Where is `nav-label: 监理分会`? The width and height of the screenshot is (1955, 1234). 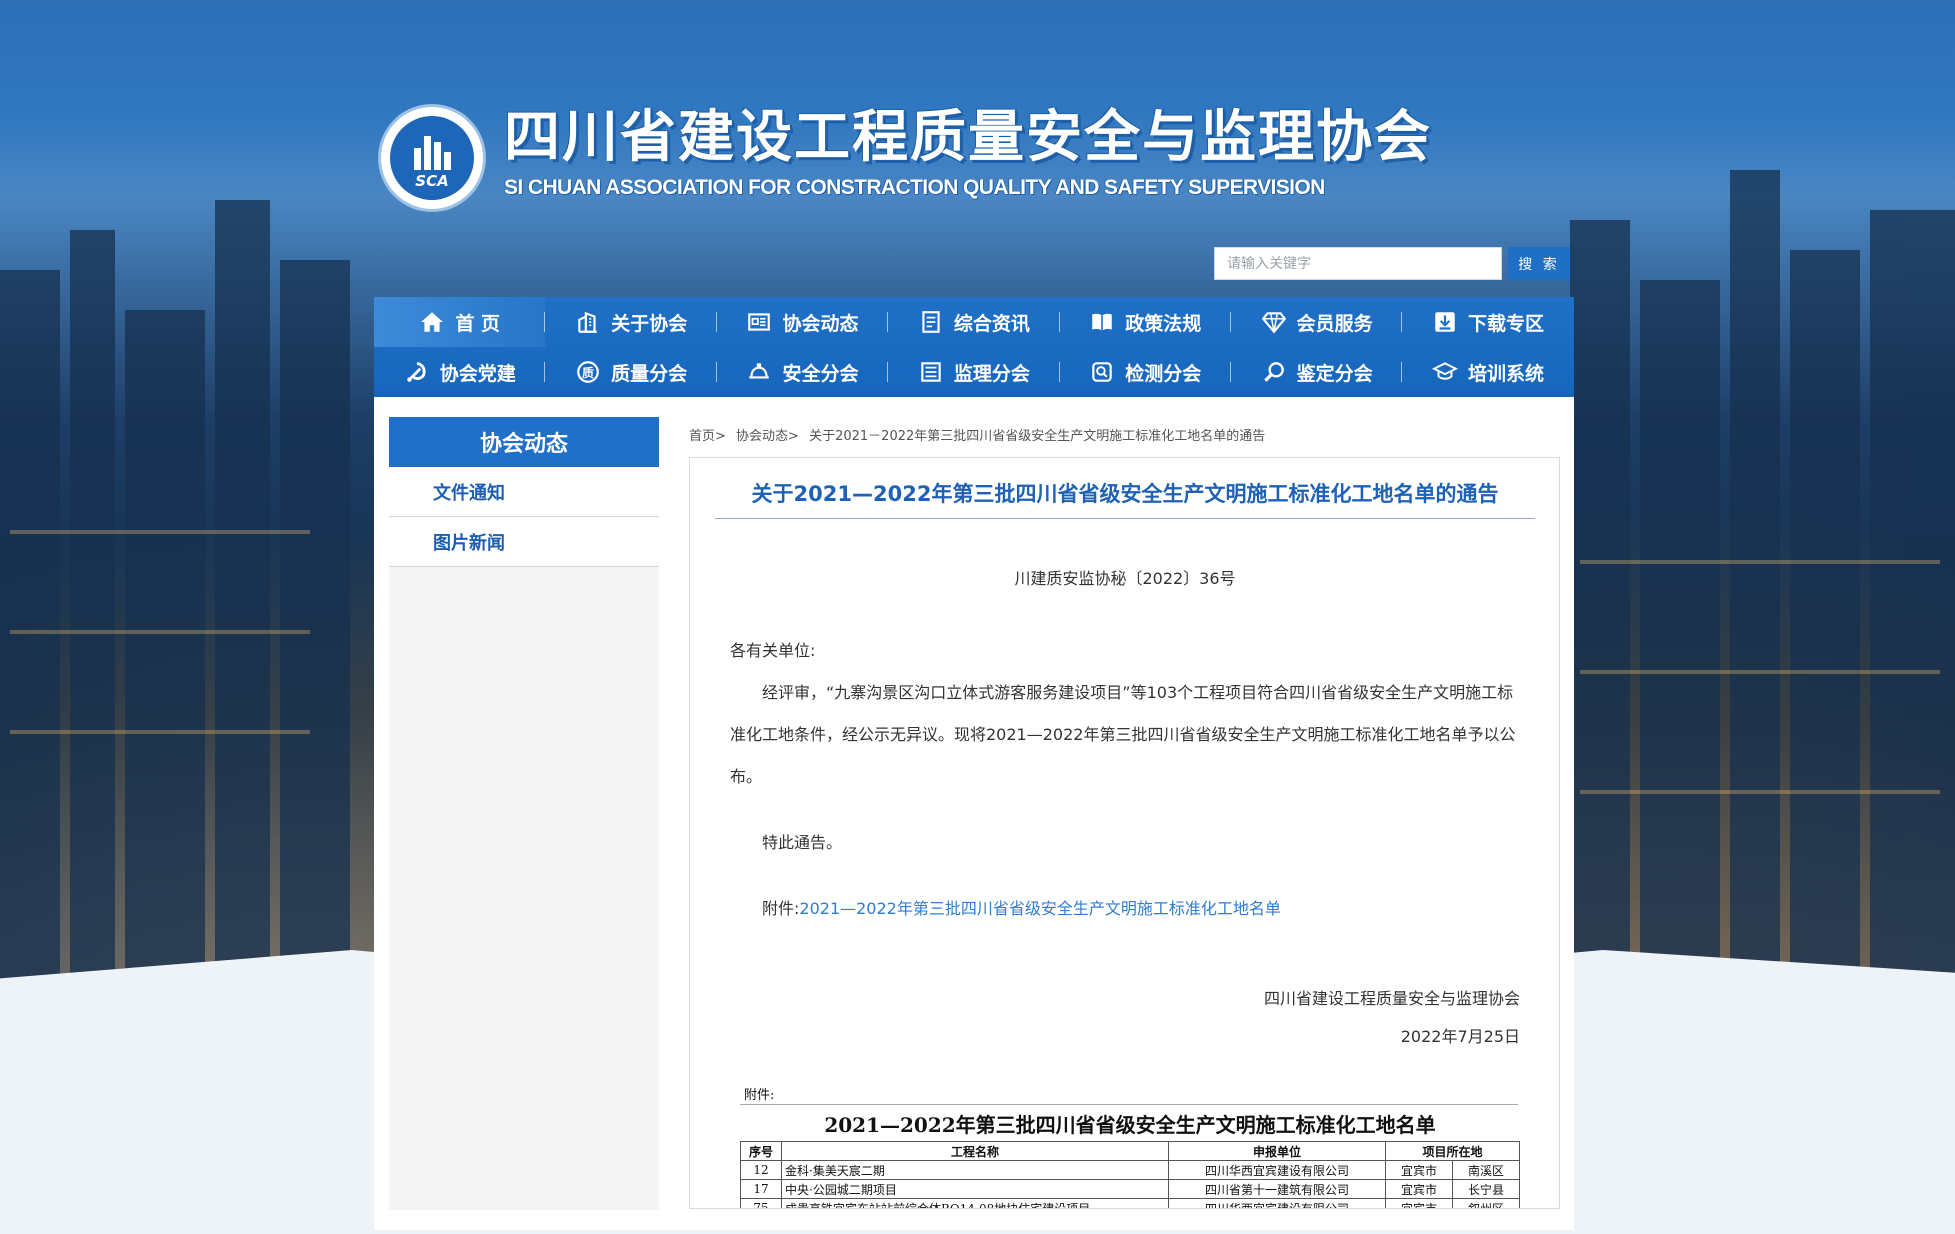 nav-label: 监理分会 is located at coordinates (991, 373).